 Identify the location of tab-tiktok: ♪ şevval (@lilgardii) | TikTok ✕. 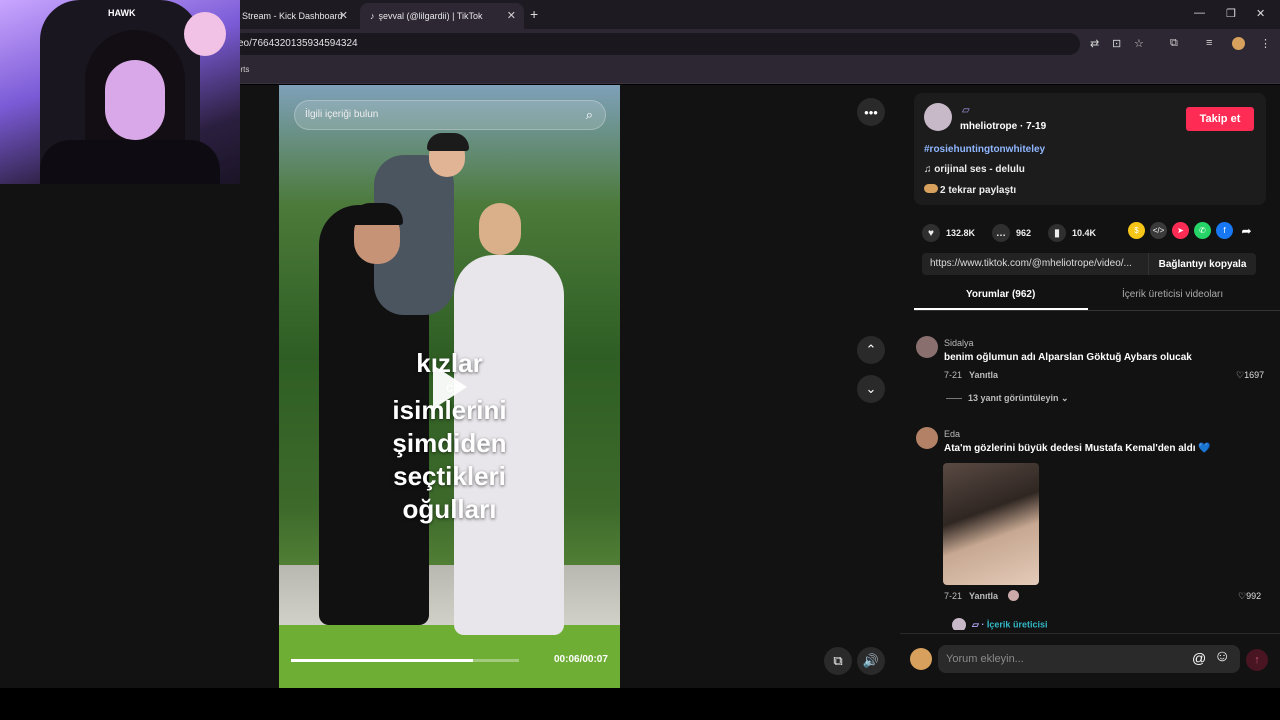
(442, 16).